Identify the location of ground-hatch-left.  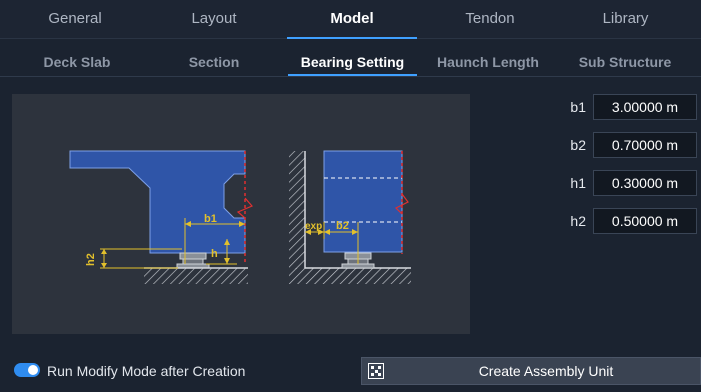
(196, 276).